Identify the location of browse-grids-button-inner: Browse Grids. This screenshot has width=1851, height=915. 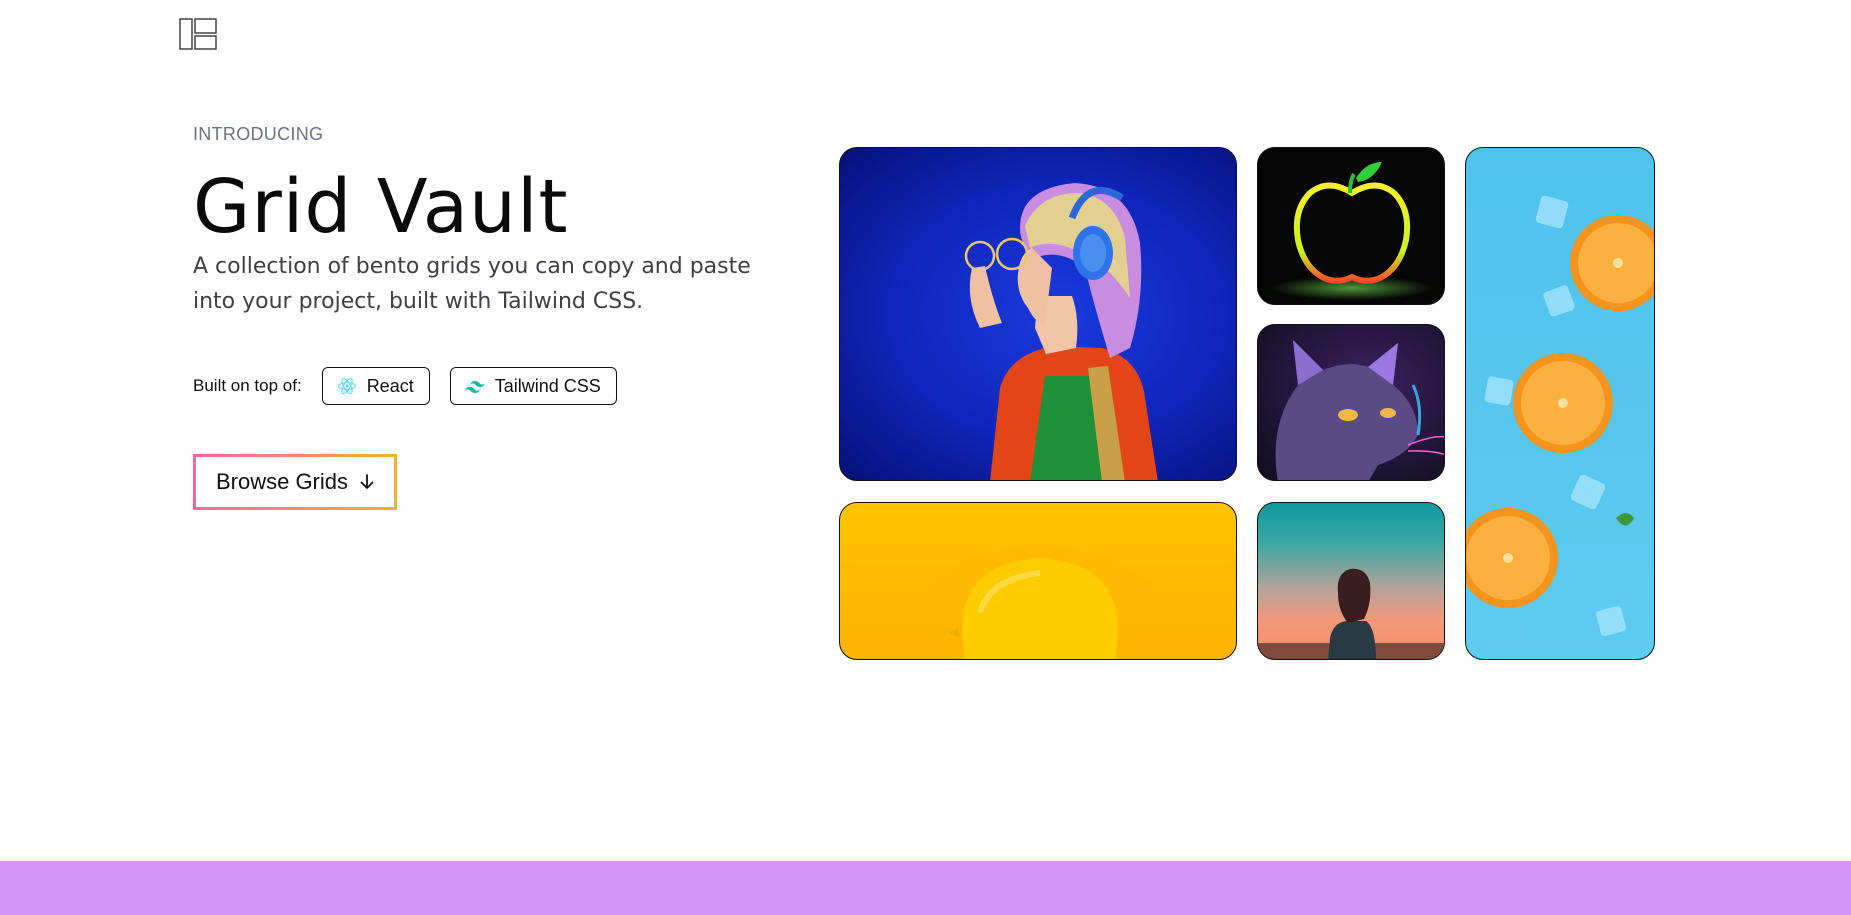
(295, 482).